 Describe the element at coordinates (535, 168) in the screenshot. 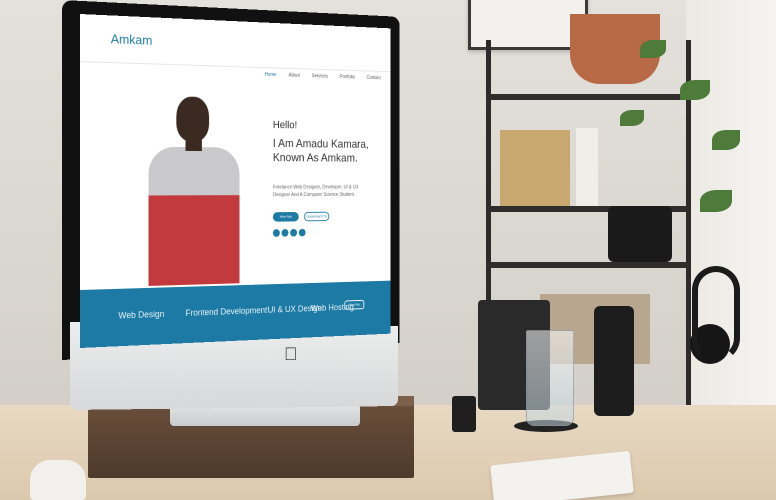

I see `notebook-on-shelf` at that location.